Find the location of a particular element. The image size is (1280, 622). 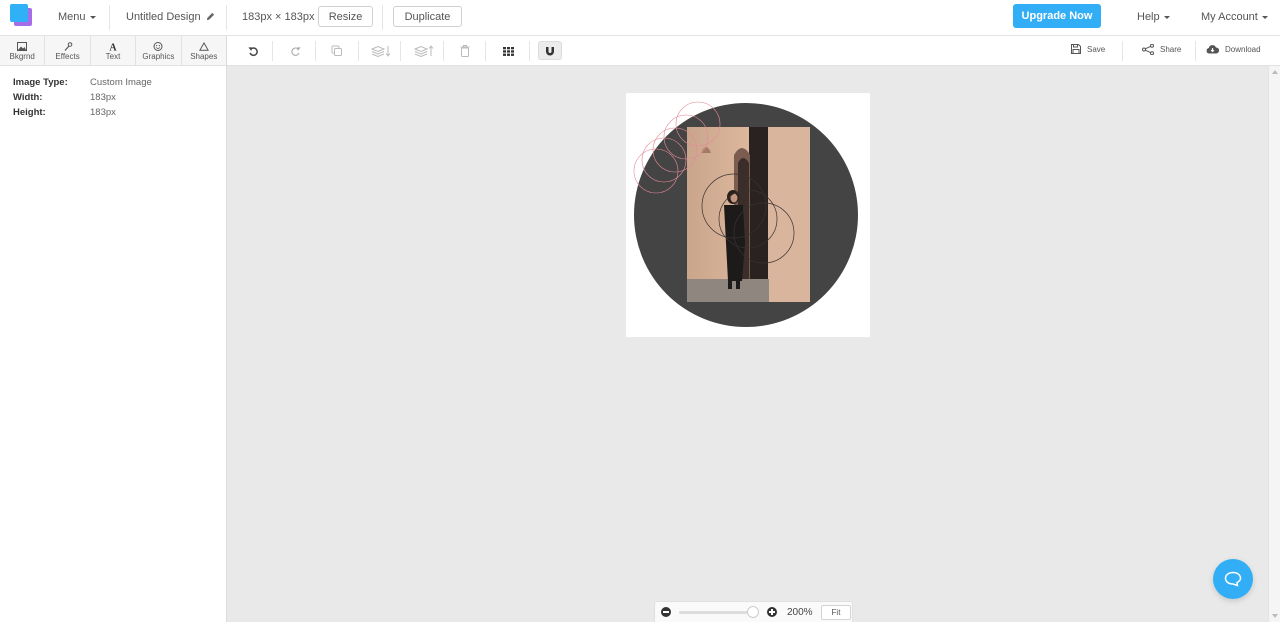

tab-label: Bkgrnd is located at coordinates (22, 56).